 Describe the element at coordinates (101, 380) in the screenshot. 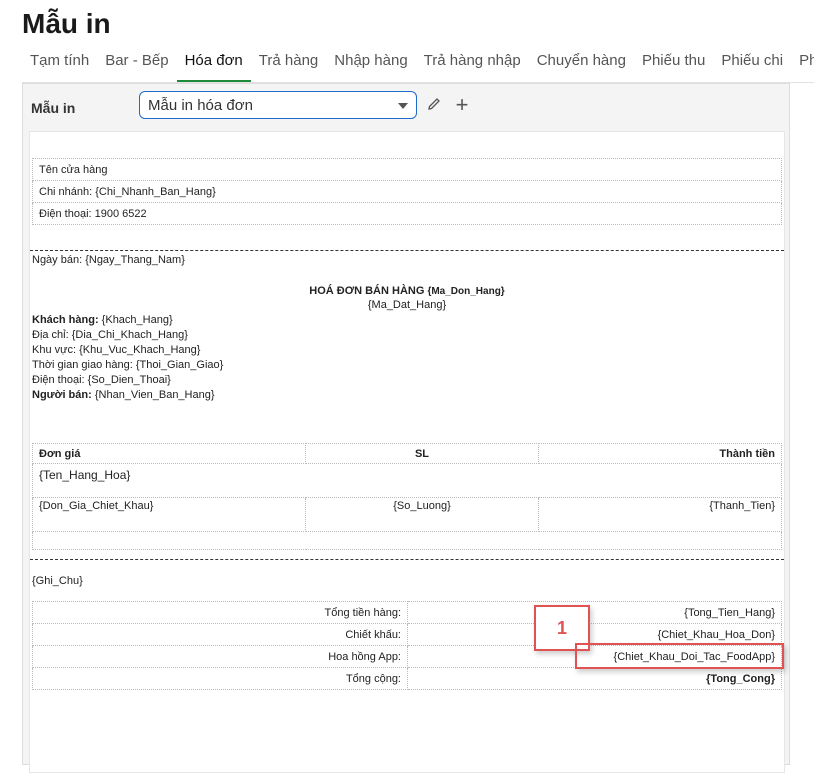

I see `customer-phone: Điện thoại: {So_Dien_Thoai}` at that location.